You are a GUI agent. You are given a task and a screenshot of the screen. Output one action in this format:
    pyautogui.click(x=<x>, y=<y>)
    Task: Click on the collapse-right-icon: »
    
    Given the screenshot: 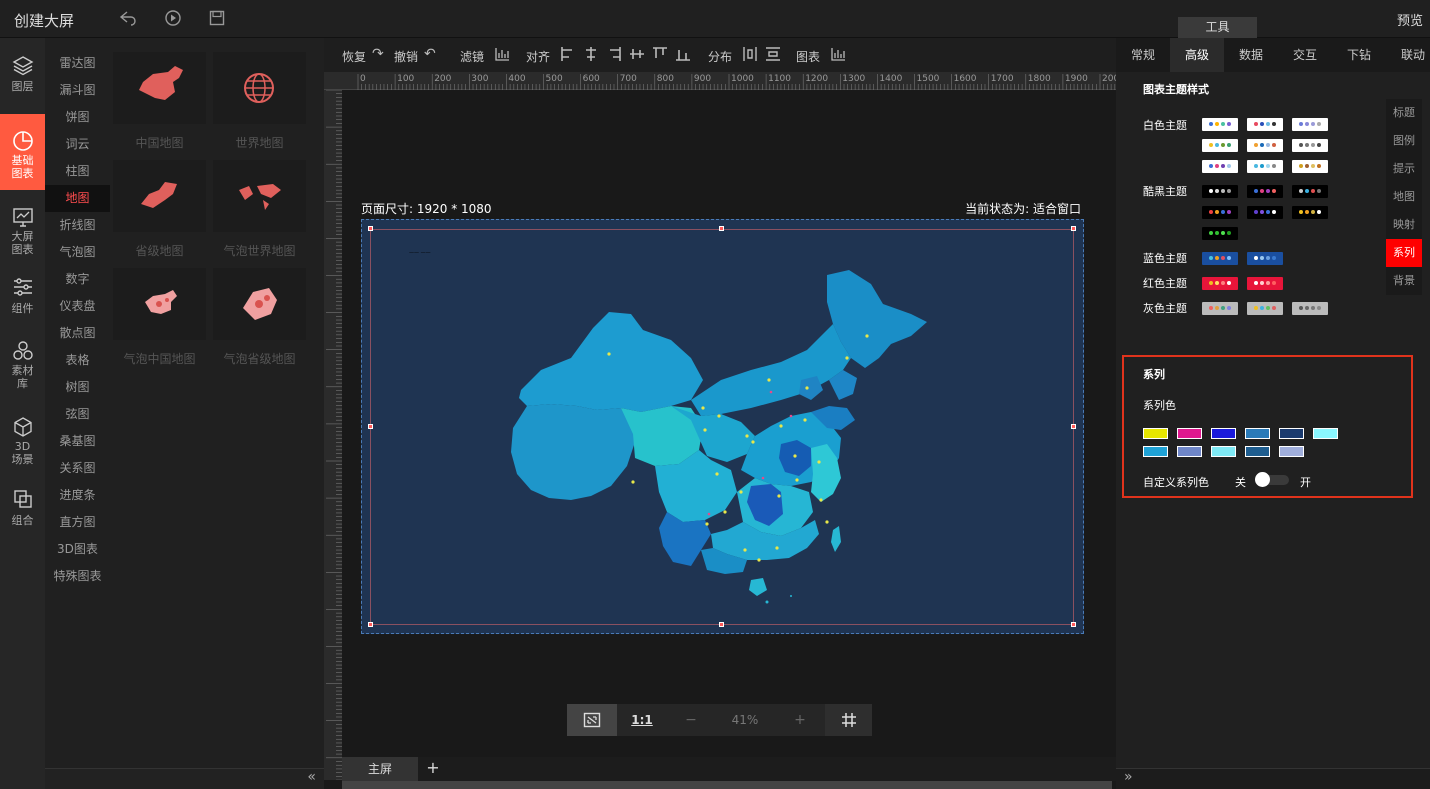 What is the action you would take?
    pyautogui.click(x=1128, y=777)
    